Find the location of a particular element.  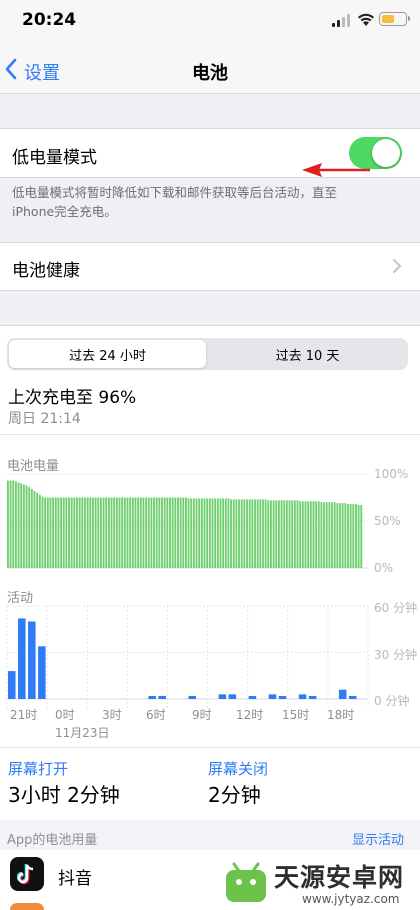

show-activity-button: 显示活动 is located at coordinates (378, 838).